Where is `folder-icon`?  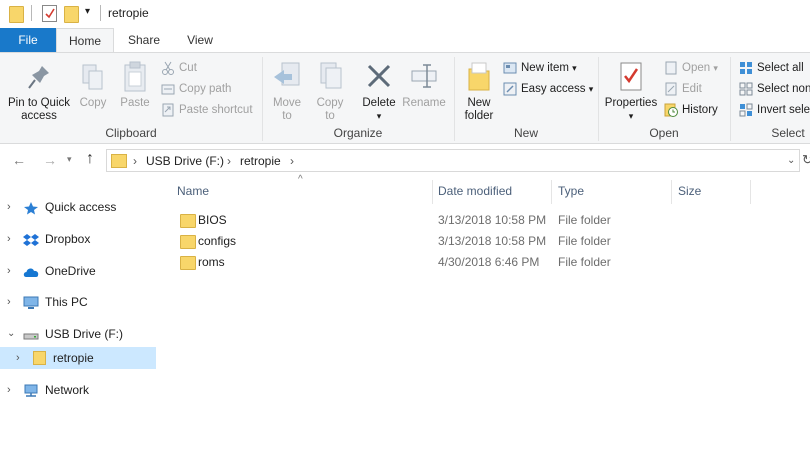
folder-icon is located at coordinates (16, 14).